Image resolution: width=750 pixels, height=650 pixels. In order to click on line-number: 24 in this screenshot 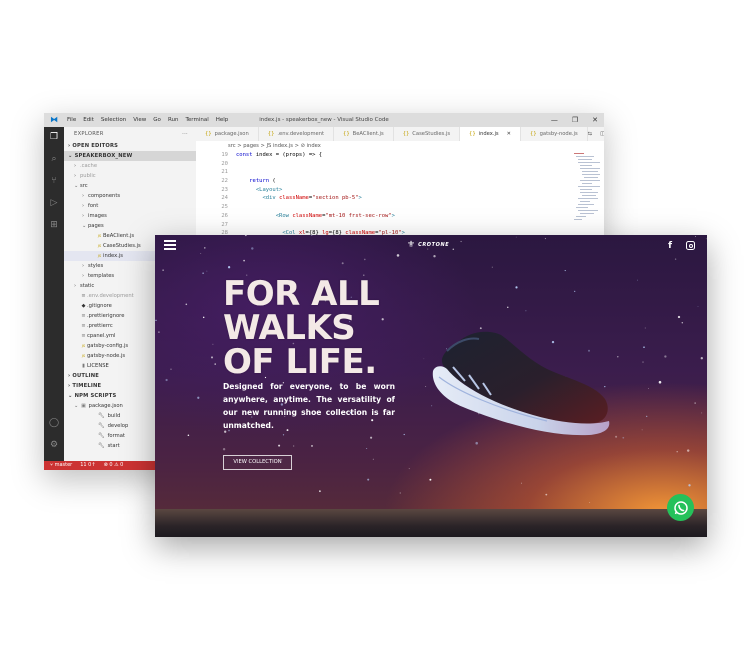, I will do `click(224, 198)`.